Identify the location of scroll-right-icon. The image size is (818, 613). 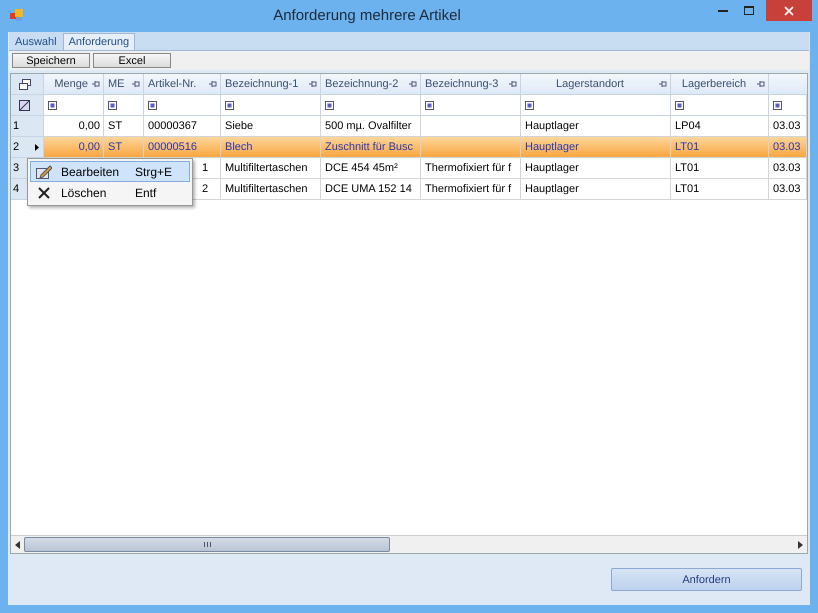
(800, 544).